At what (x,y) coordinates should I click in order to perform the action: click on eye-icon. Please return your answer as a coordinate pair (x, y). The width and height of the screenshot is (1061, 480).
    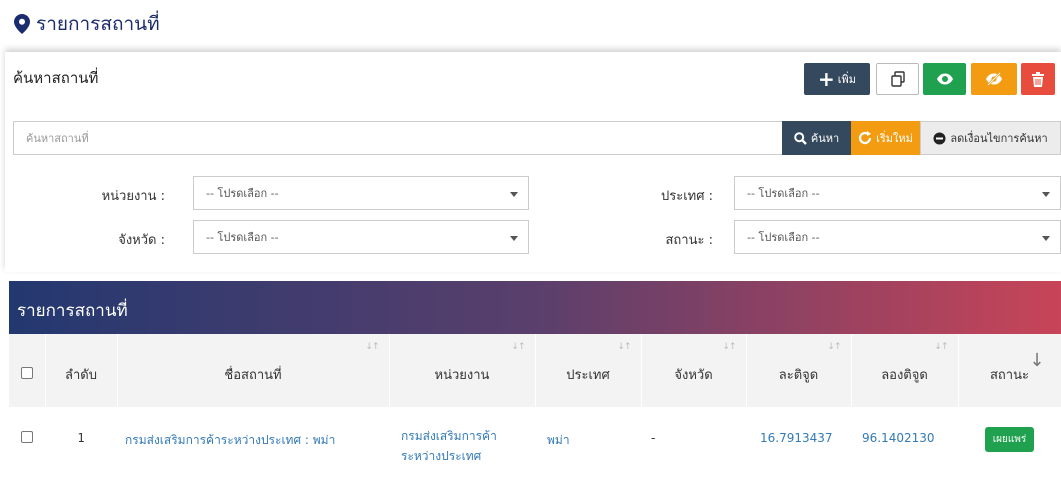
    Looking at the image, I should click on (944, 79).